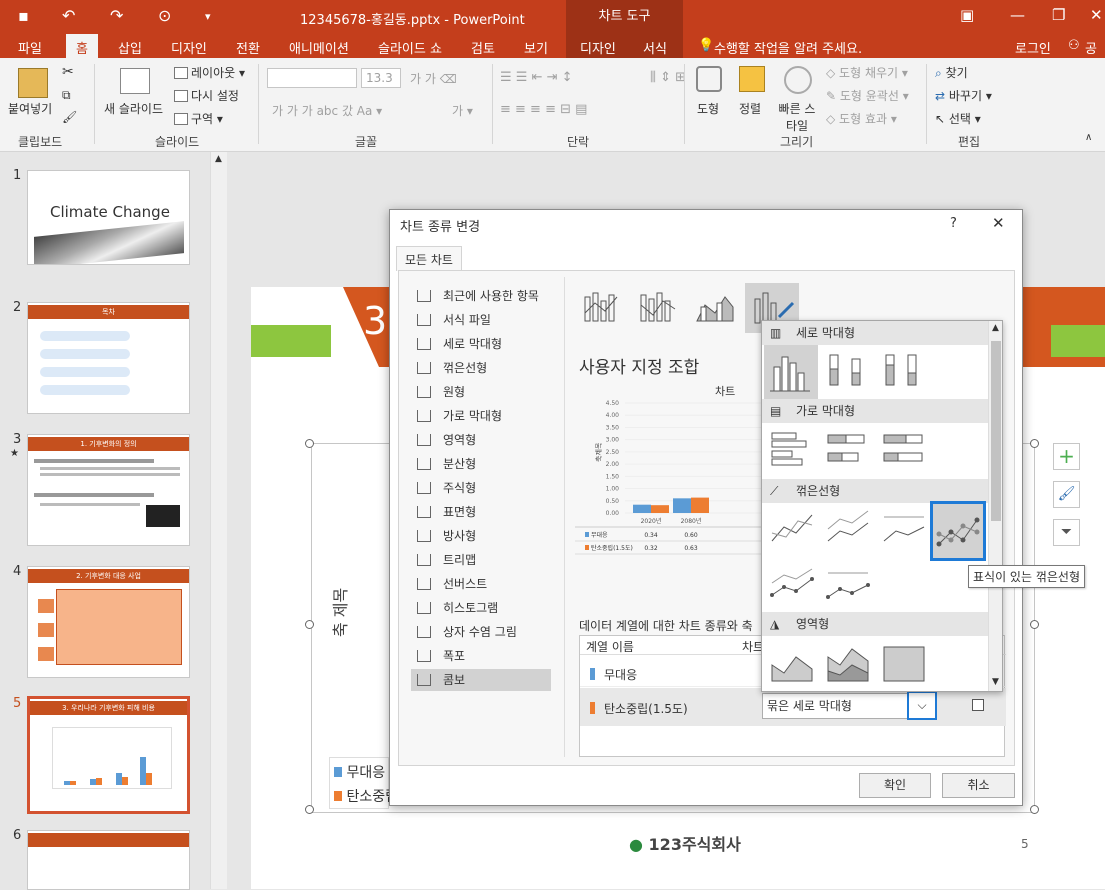 This screenshot has width=1105, height=890. What do you see at coordinates (33, 83) in the screenshot?
I see `paste-icon` at bounding box center [33, 83].